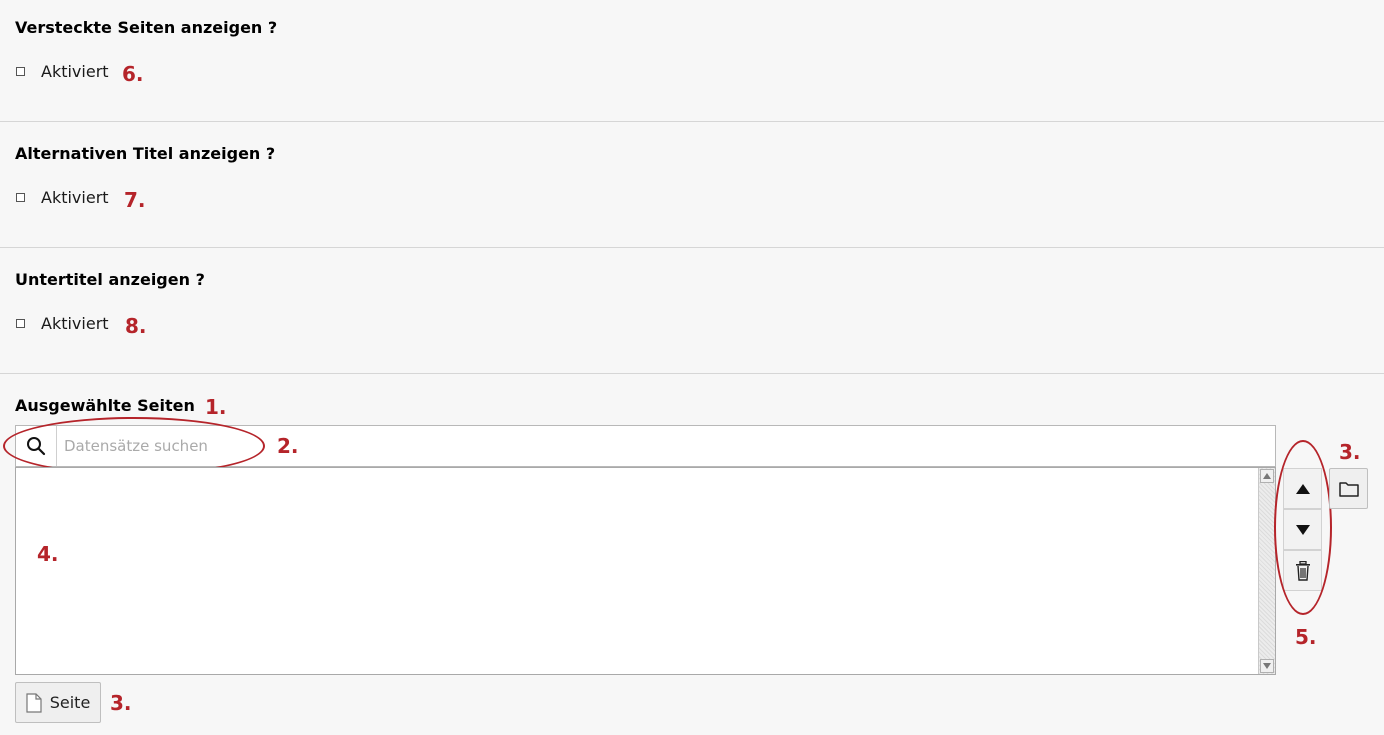 The width and height of the screenshot is (1384, 735). What do you see at coordinates (34, 702) in the screenshot?
I see `page-icon` at bounding box center [34, 702].